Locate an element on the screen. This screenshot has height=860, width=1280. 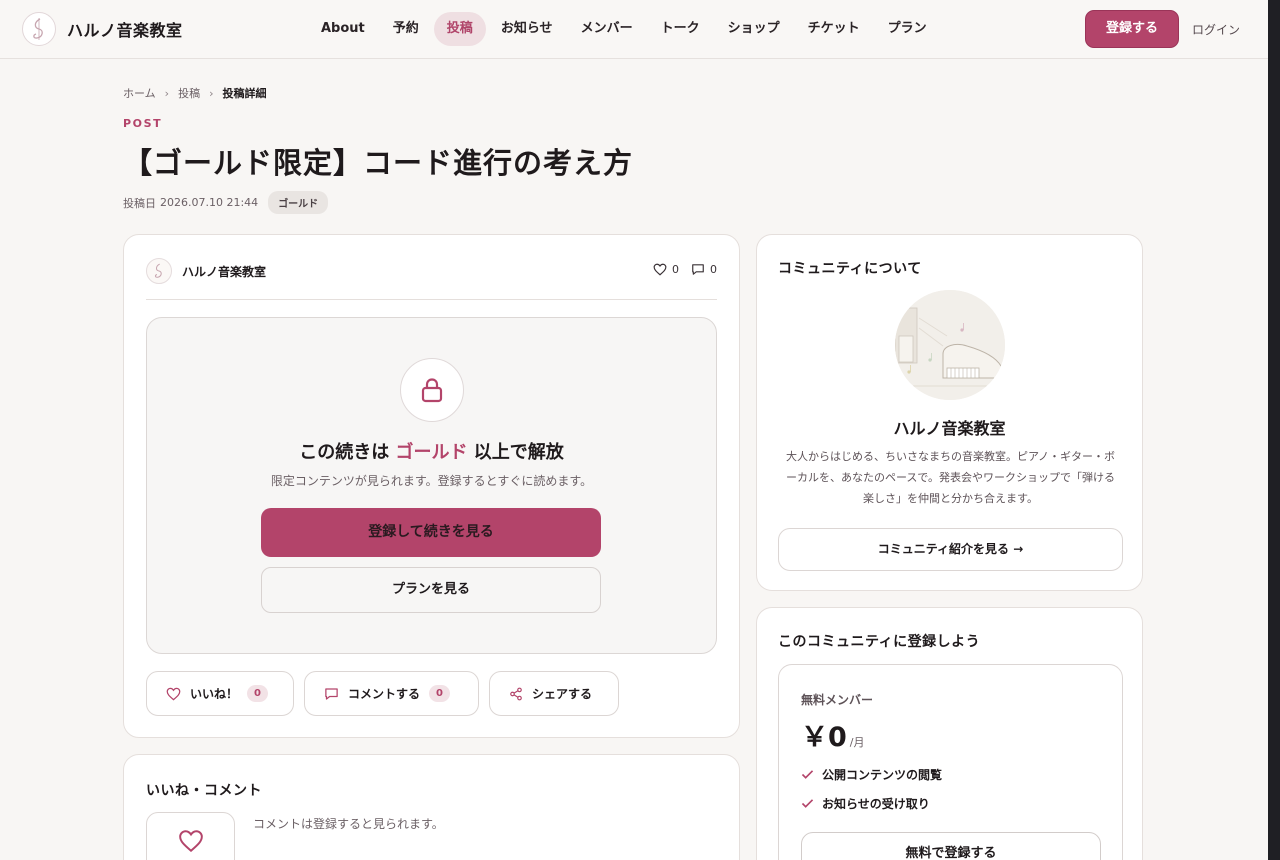
plan-feature-text: お知らせの受け取り is located at coordinates (876, 804).